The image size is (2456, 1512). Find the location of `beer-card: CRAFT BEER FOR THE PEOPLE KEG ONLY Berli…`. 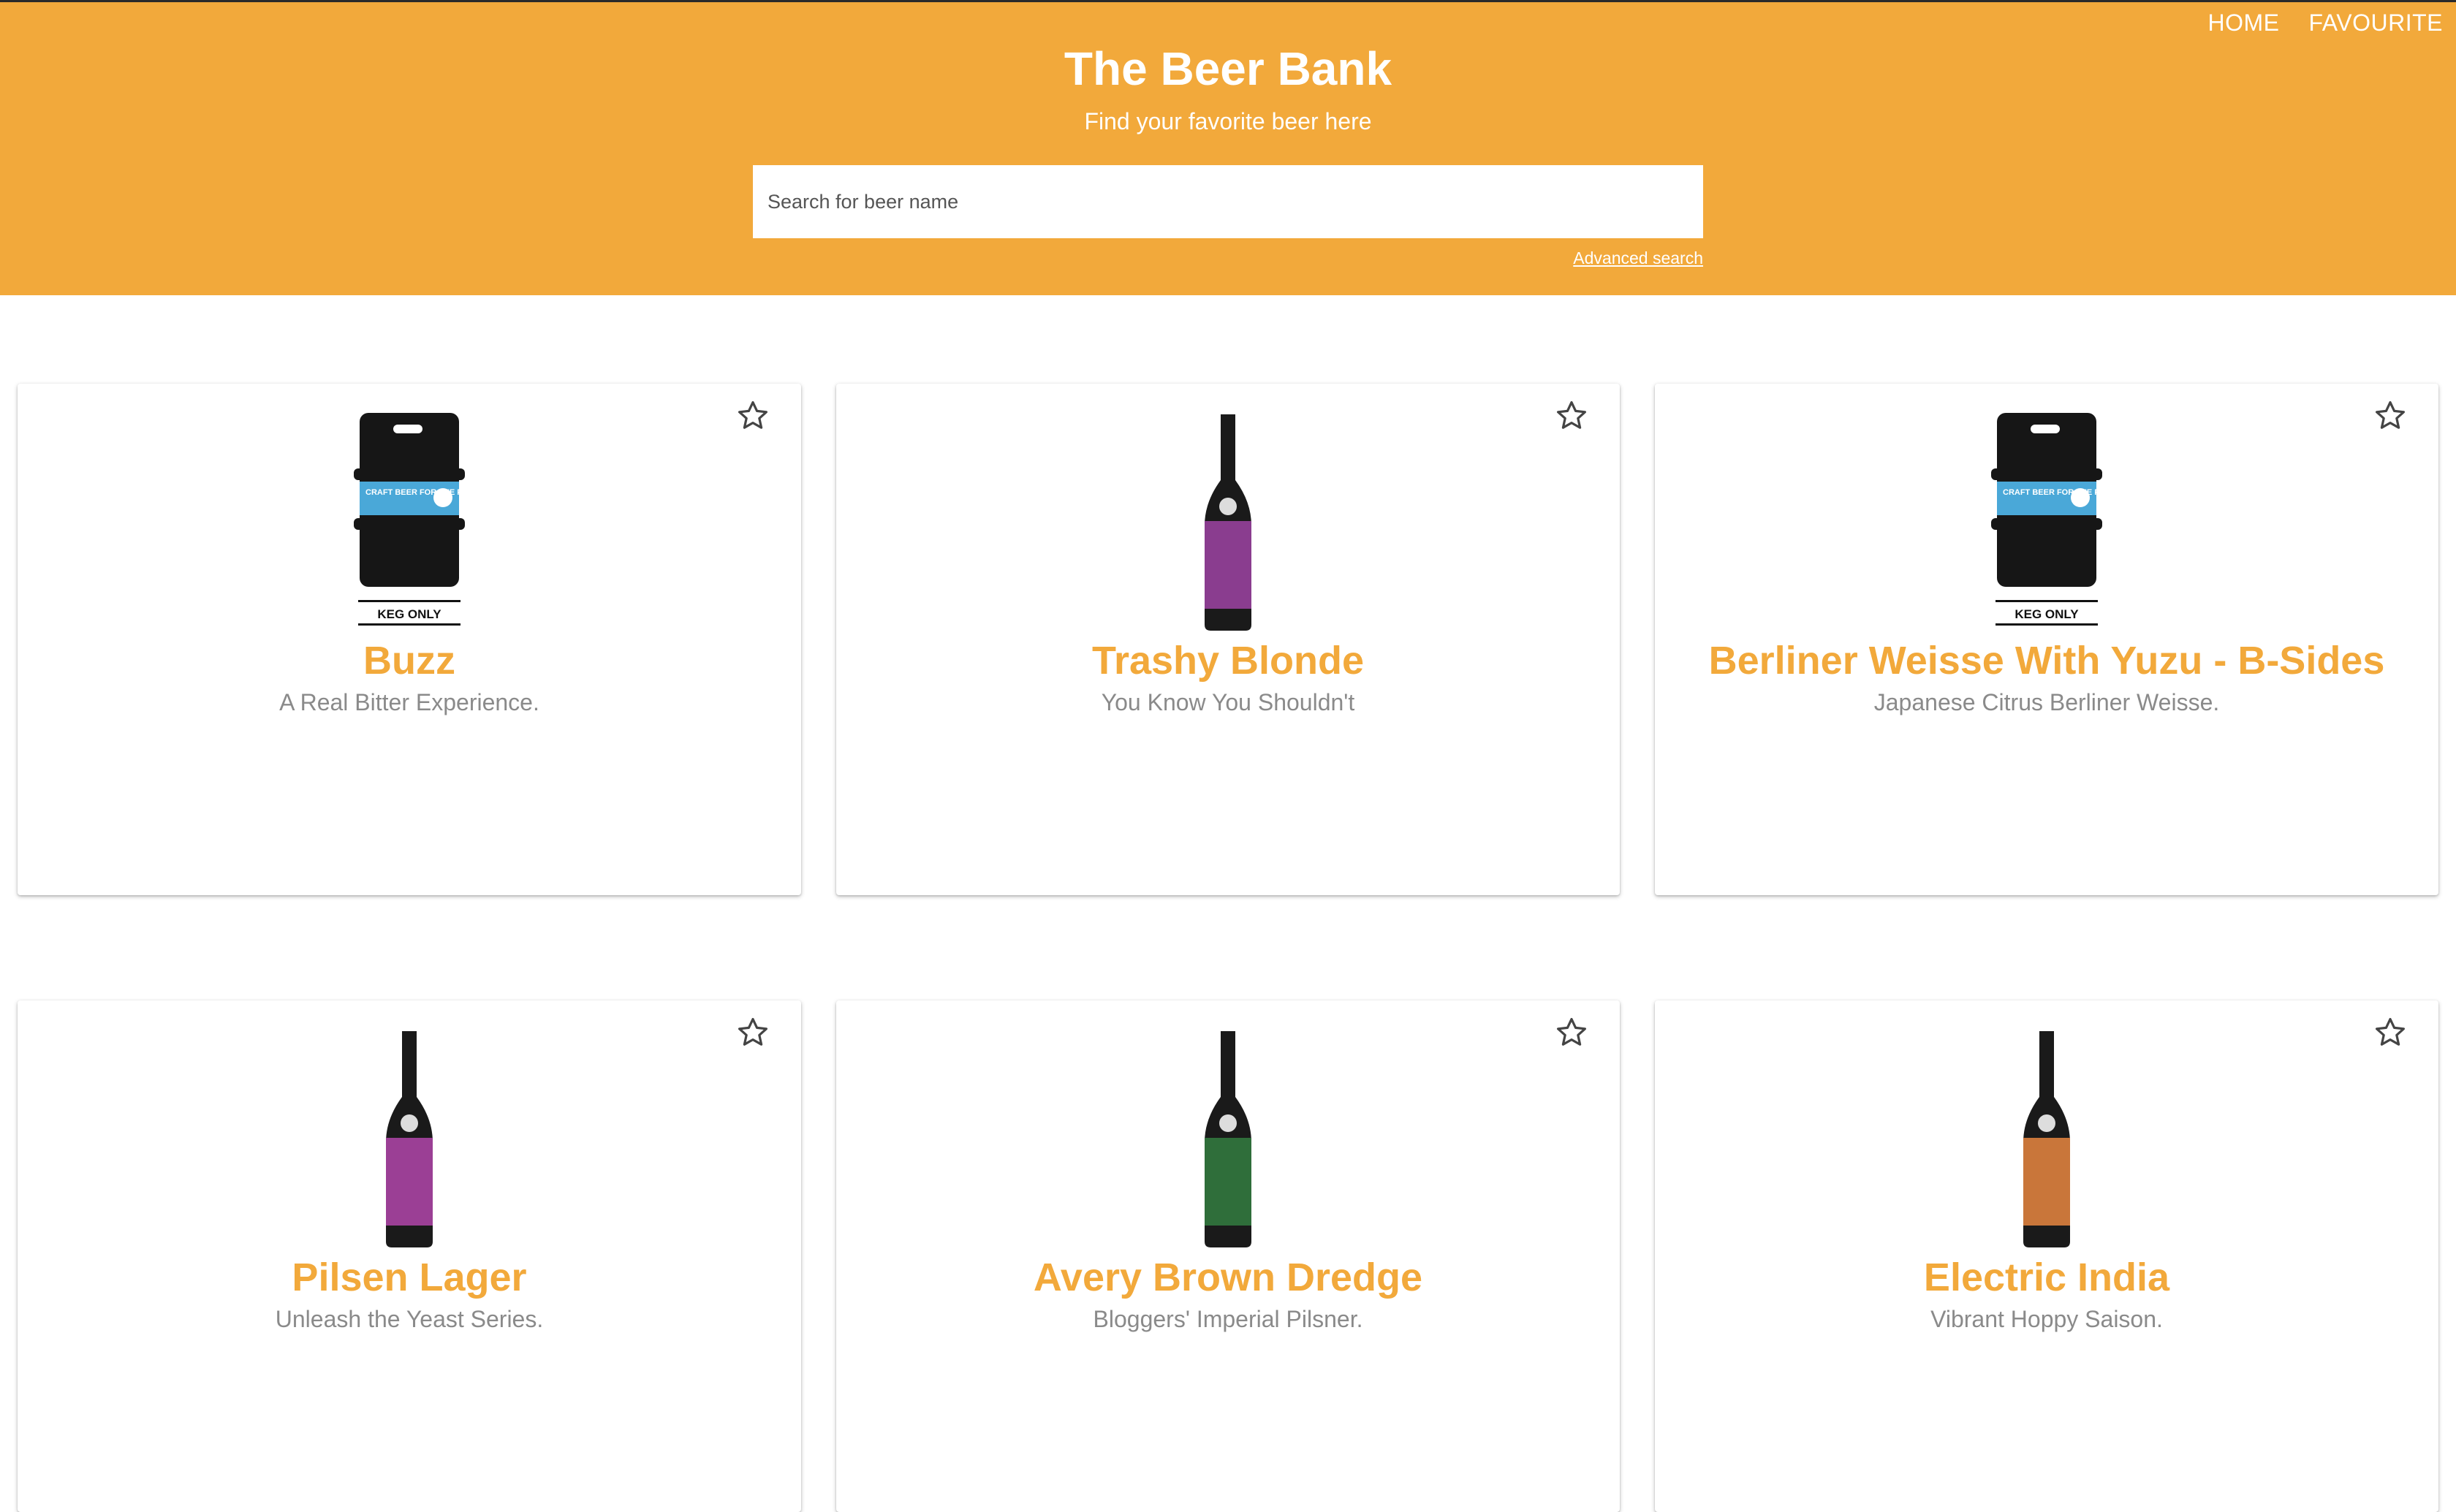

beer-card: CRAFT BEER FOR THE PEOPLE KEG ONLY Berli… is located at coordinates (2046, 639).